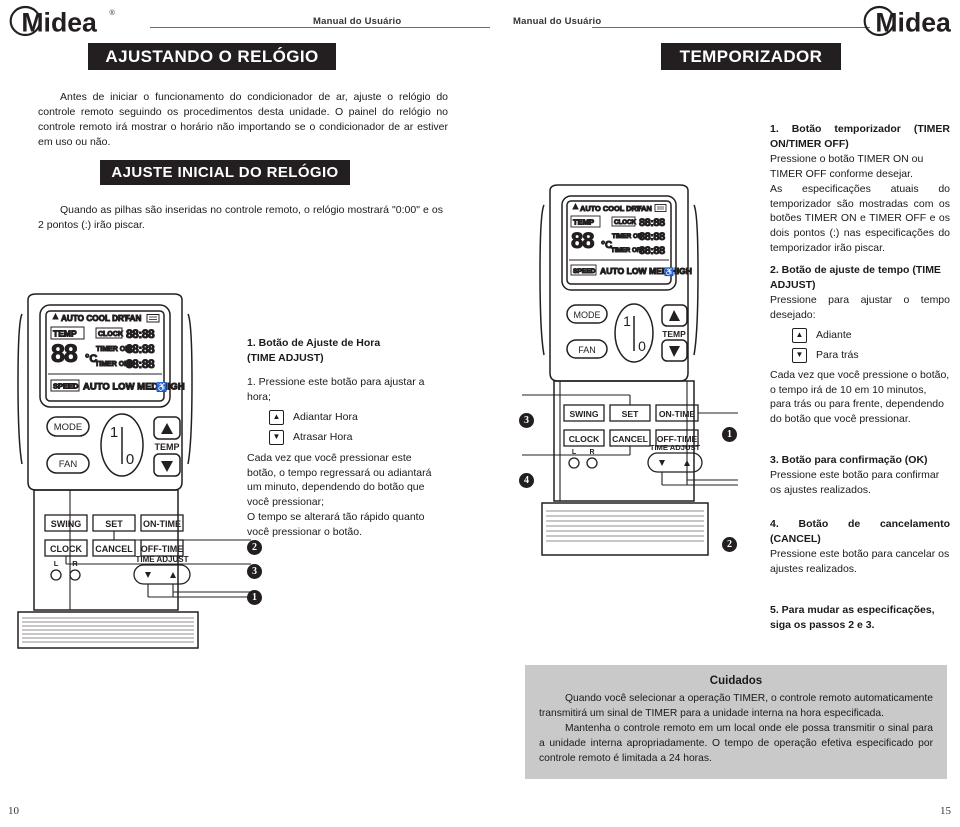  What do you see at coordinates (314, 343) in the screenshot?
I see `left-section-heading-1: 1. Botão de Ajuste de Hora` at bounding box center [314, 343].